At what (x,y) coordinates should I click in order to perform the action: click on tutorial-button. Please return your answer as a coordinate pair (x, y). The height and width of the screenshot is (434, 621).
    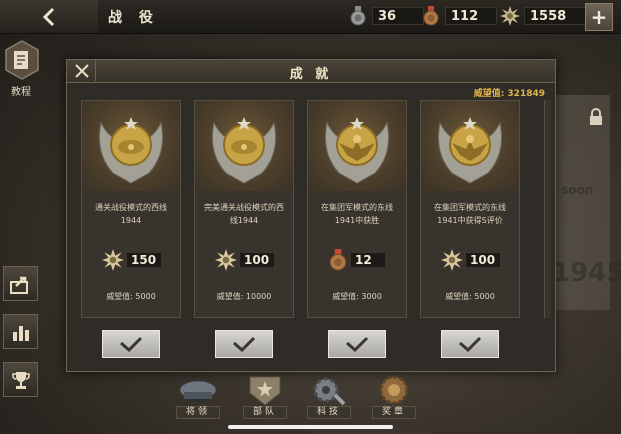
    Looking at the image, I should click on (22, 60).